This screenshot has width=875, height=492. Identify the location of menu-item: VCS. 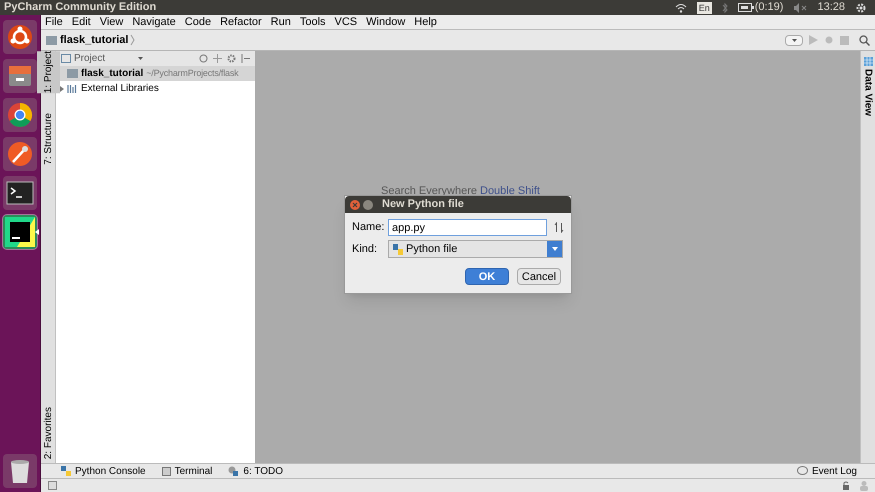
(346, 22).